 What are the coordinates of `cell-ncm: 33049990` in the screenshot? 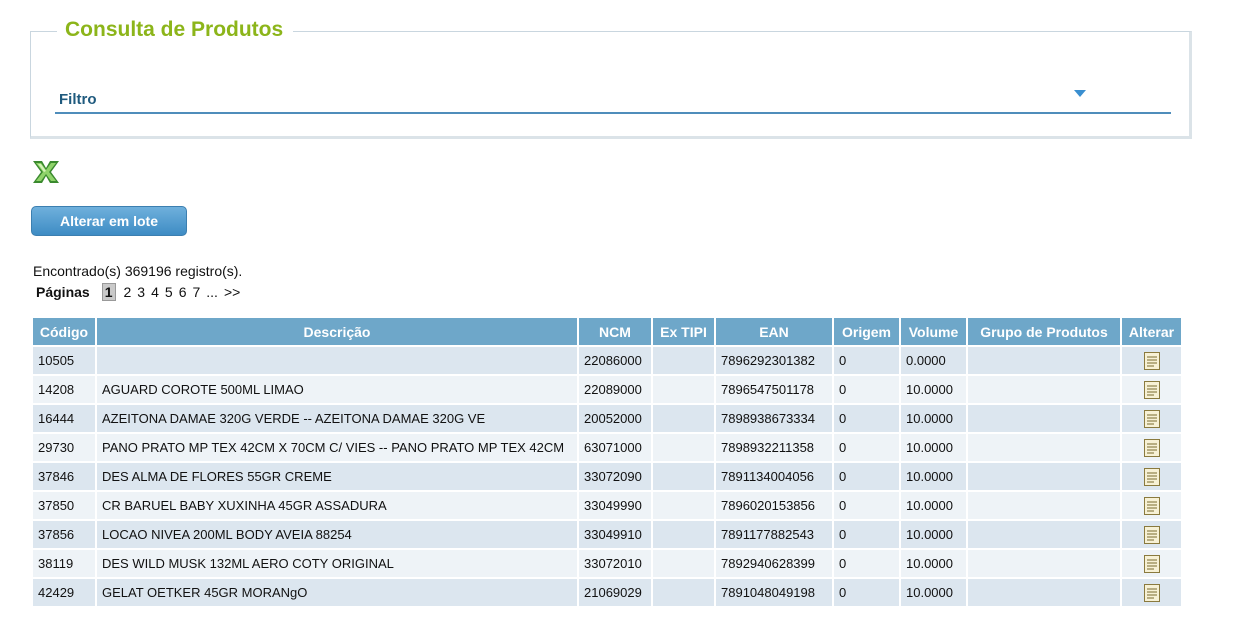 It's located at (615, 505).